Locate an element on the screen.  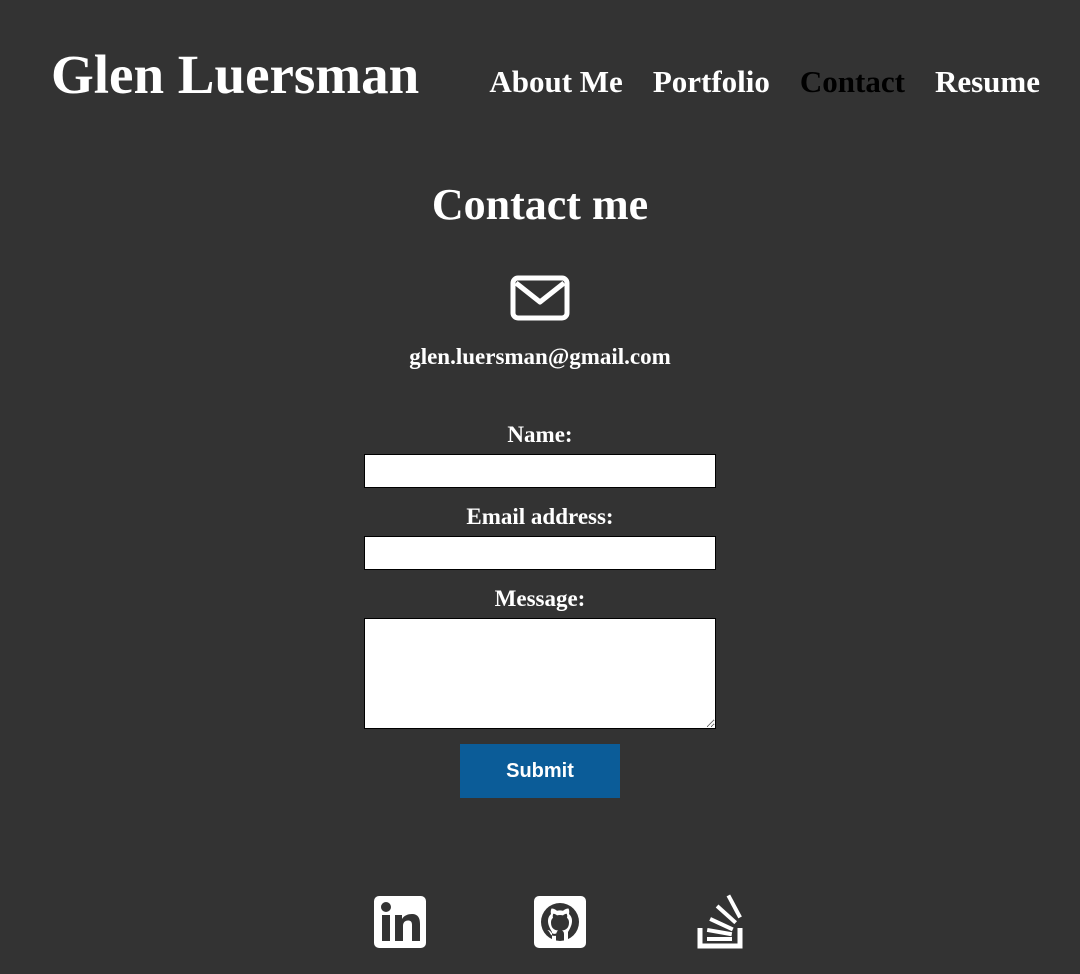
github-link is located at coordinates (560, 922).